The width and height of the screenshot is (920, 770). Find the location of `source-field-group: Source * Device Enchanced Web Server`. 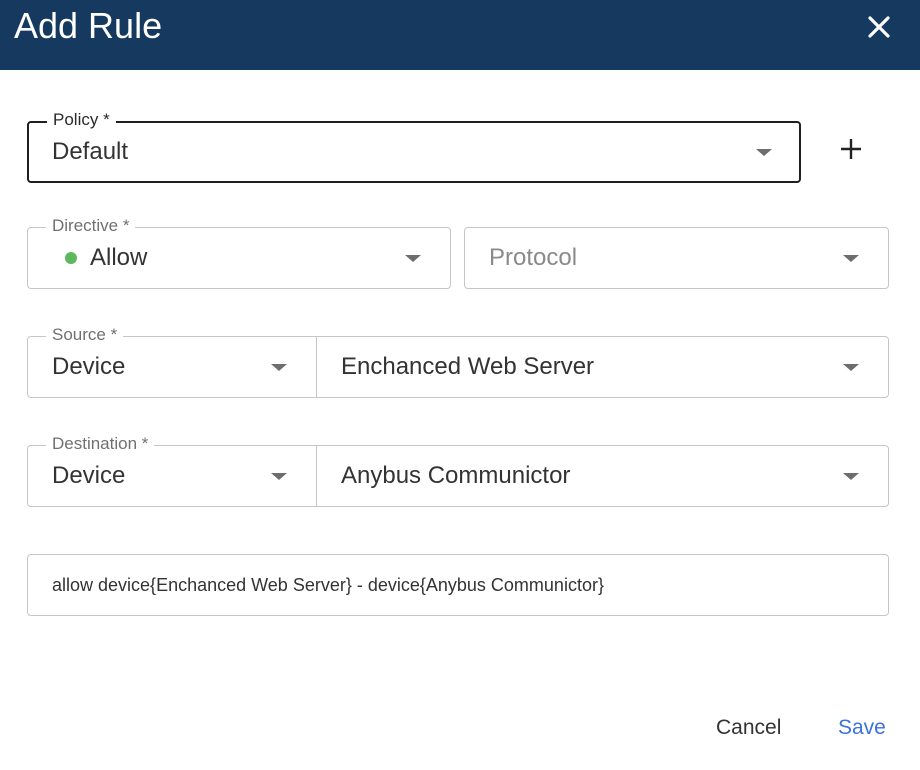

source-field-group: Source * Device Enchanced Web Server is located at coordinates (458, 361).